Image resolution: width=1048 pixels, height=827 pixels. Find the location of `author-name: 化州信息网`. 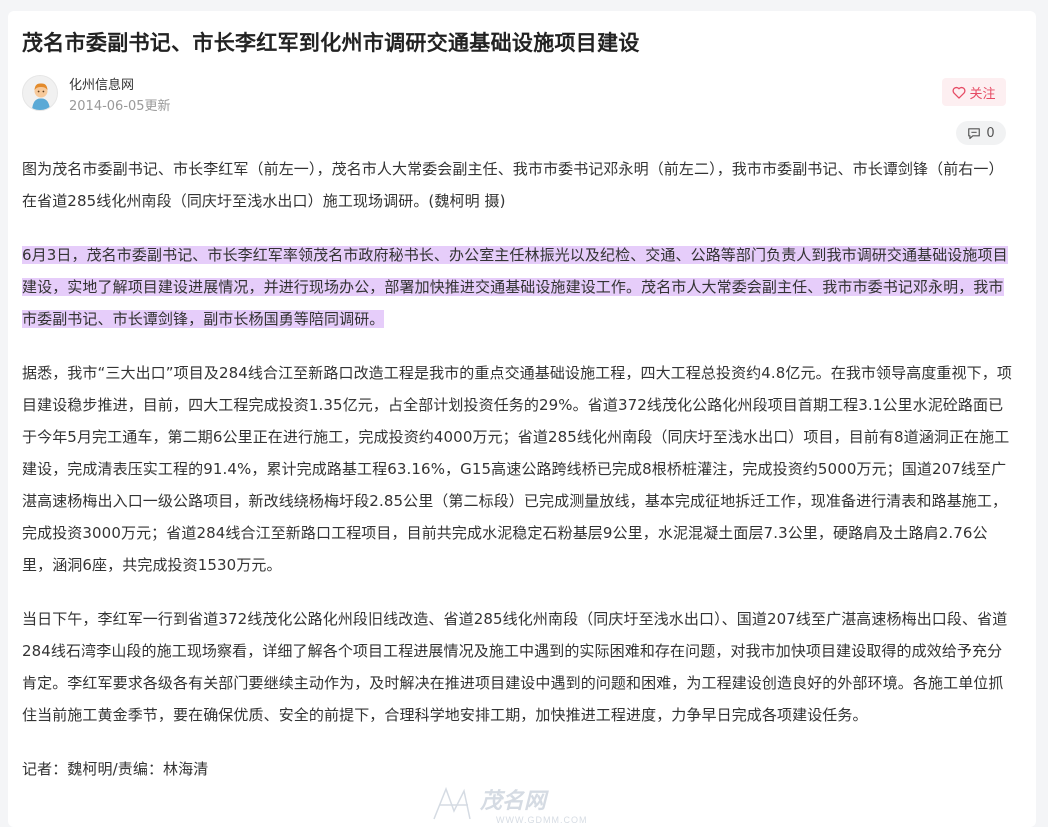

author-name: 化州信息网 is located at coordinates (101, 83).